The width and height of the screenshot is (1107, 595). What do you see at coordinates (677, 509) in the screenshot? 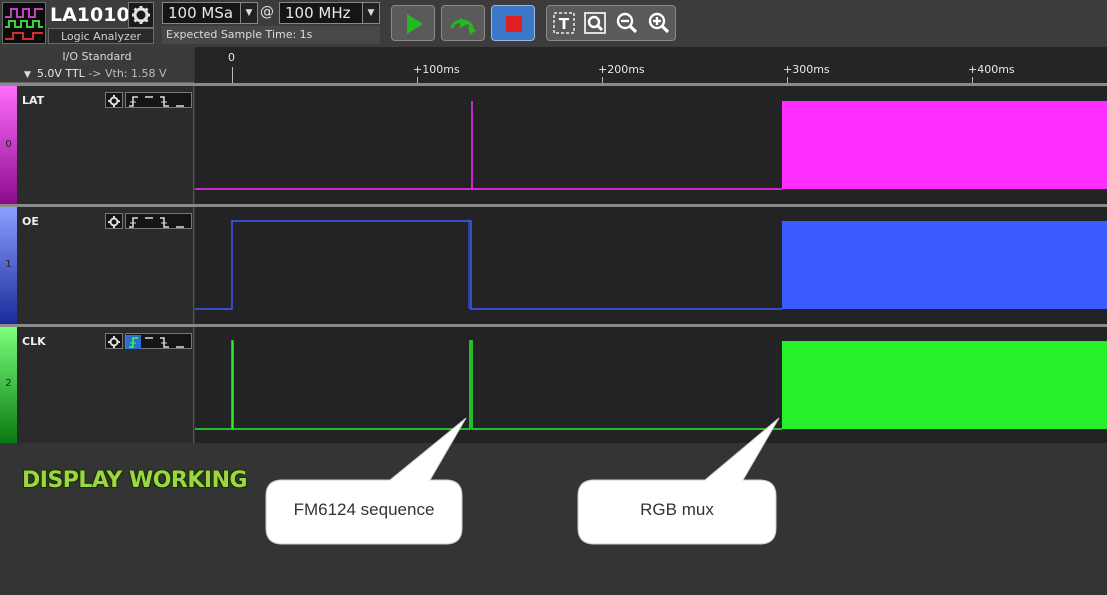
I see `callout-rgb-mux: RGB mux` at bounding box center [677, 509].